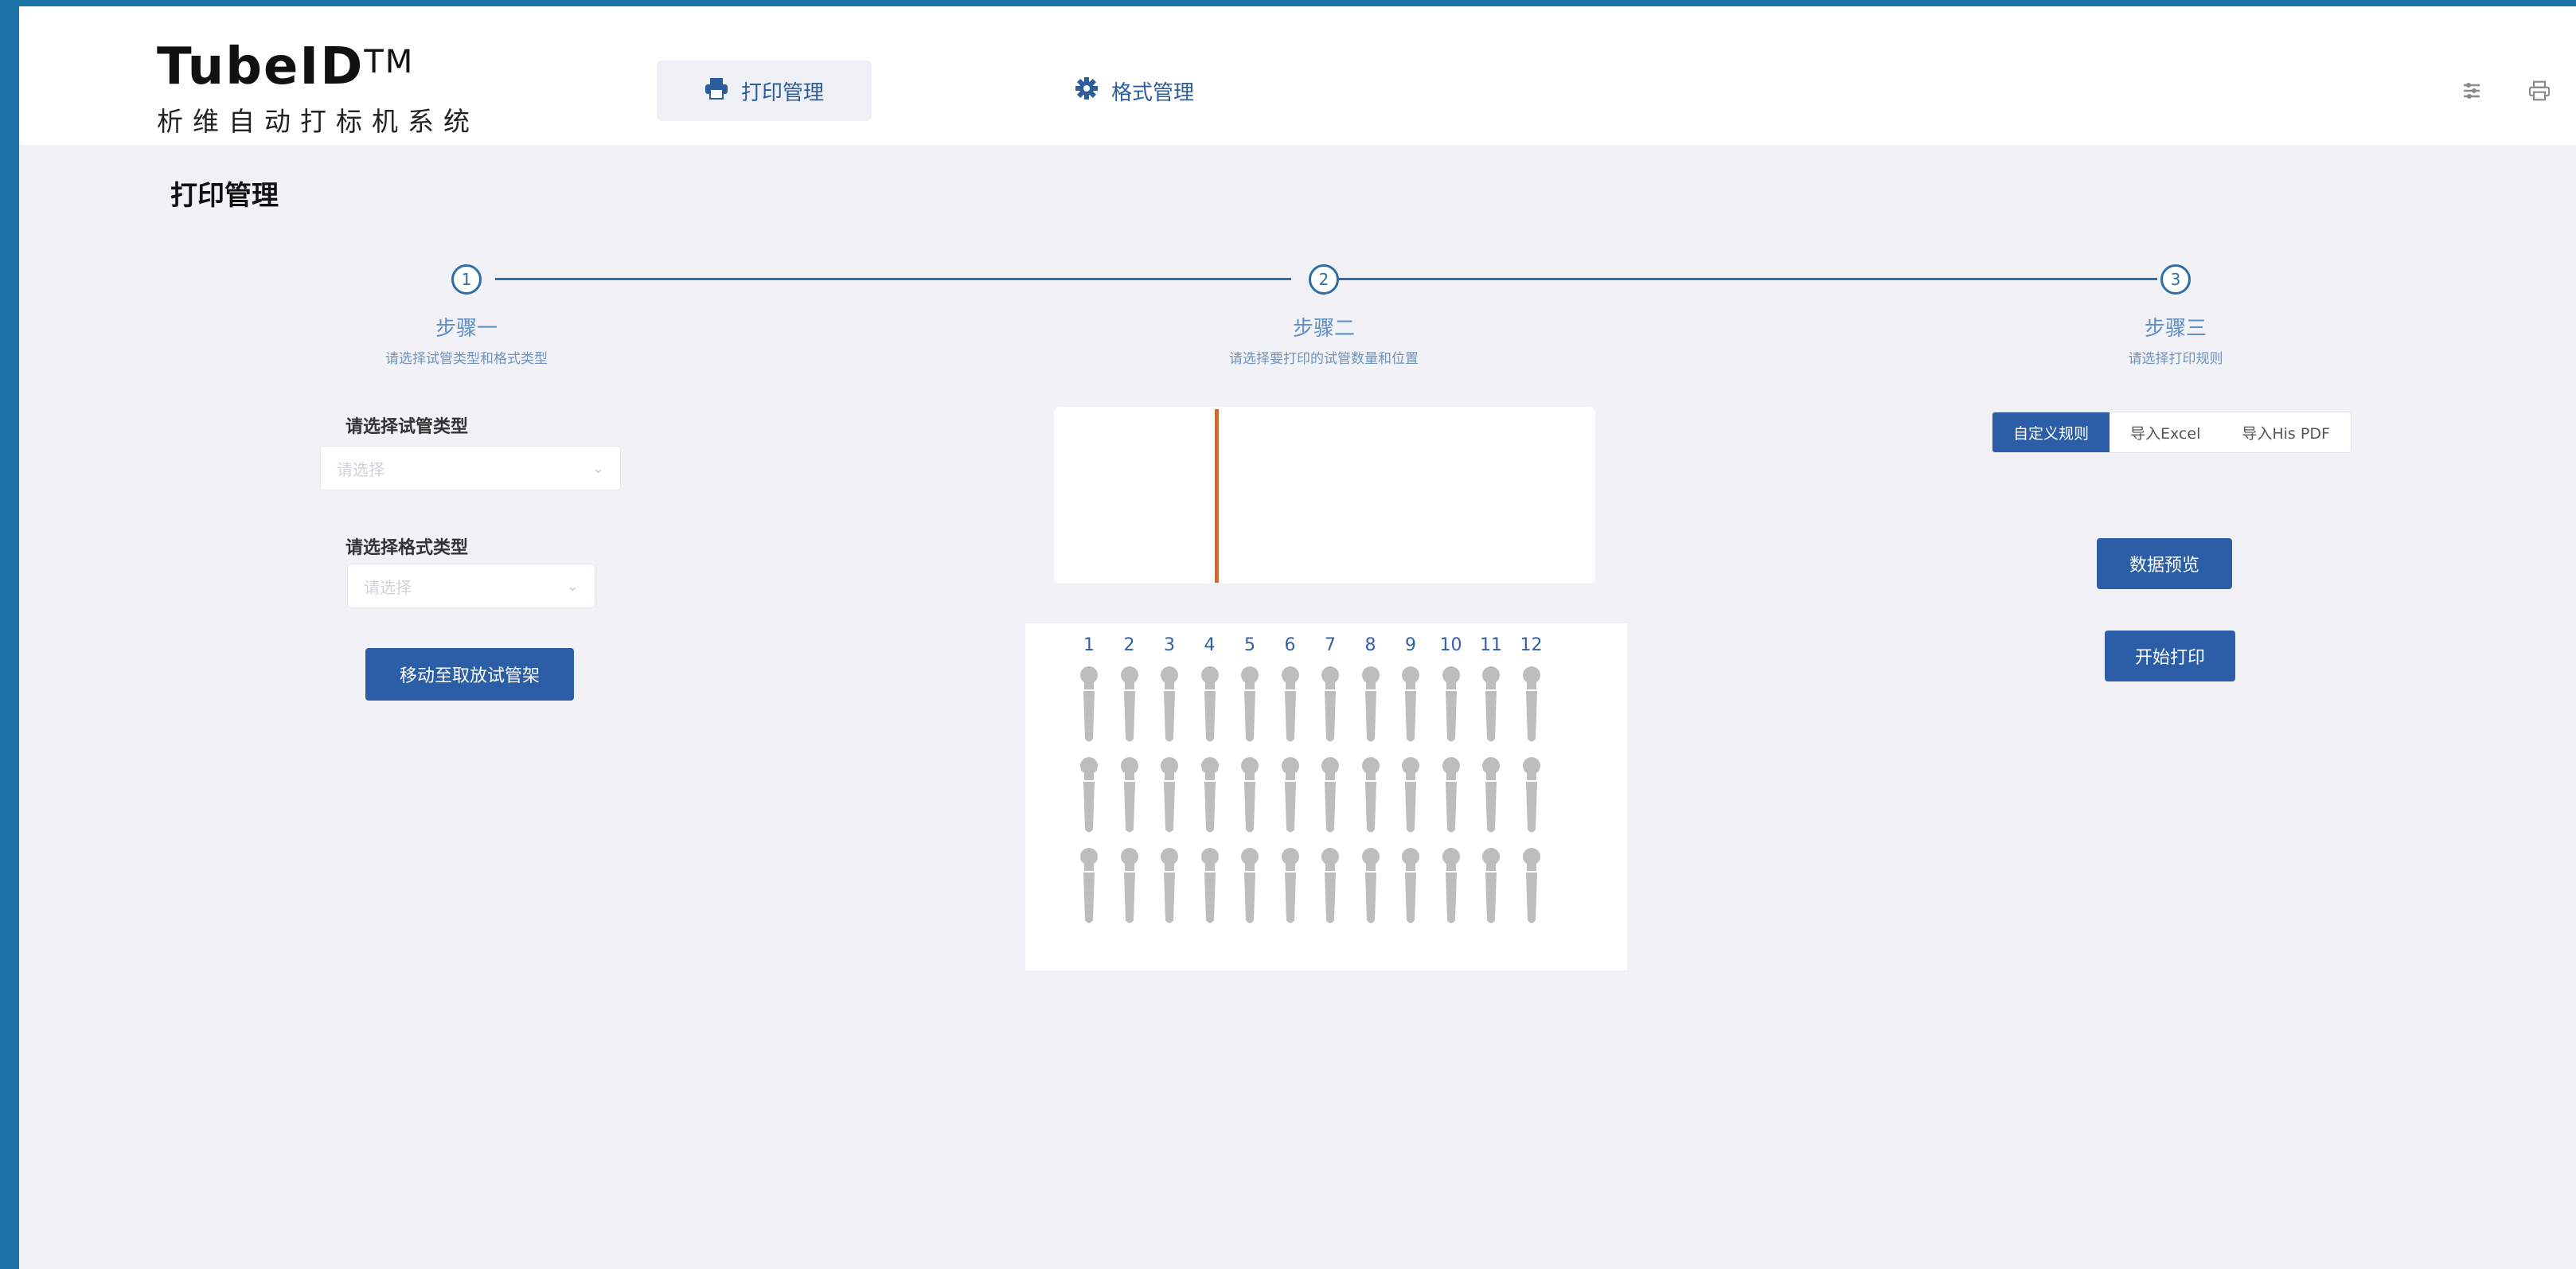 The height and width of the screenshot is (1269, 2576). I want to click on tab-import-his-pdf: 导入His PDF, so click(2286, 432).